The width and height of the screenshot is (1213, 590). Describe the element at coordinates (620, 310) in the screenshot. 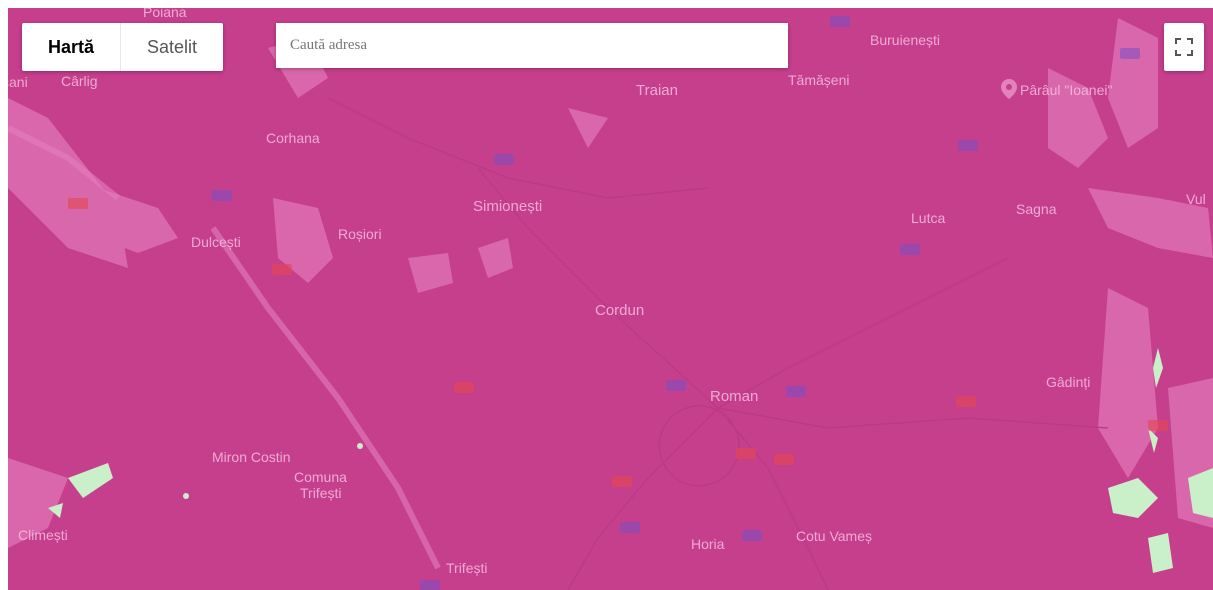

I see `map-place-label: Cordun` at that location.